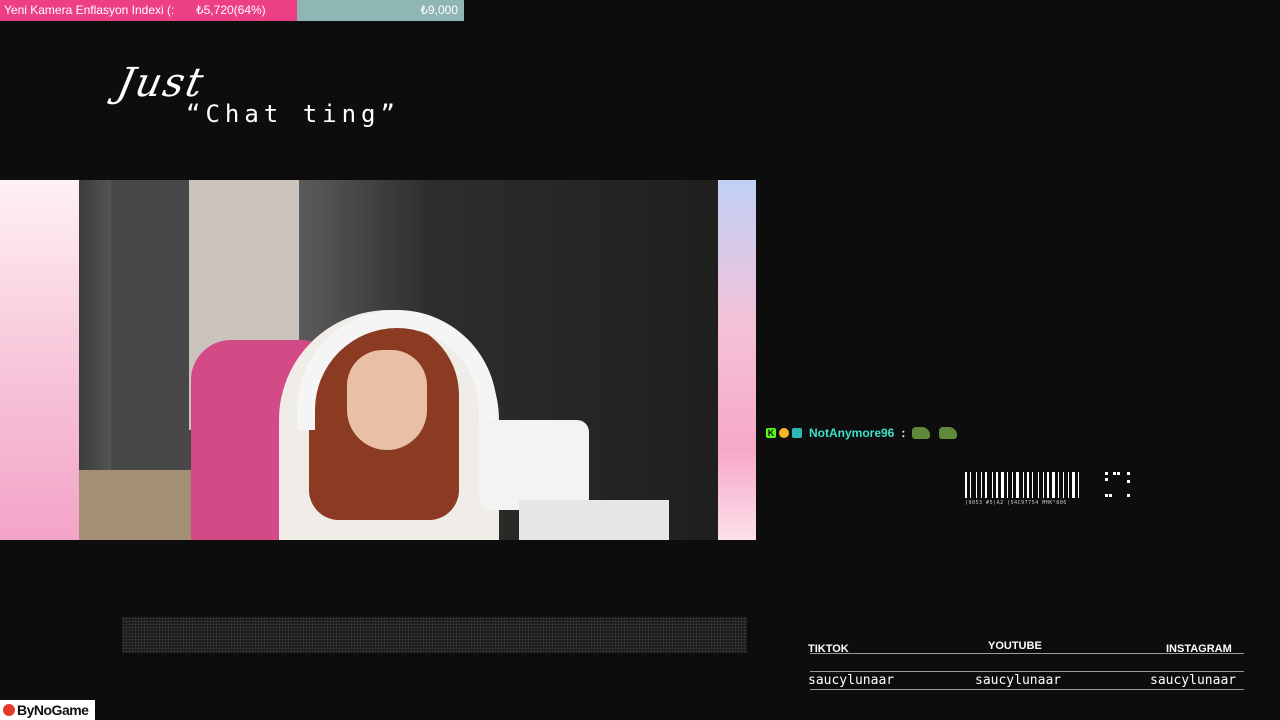  I want to click on qr-dots-graphic, so click(1118, 486).